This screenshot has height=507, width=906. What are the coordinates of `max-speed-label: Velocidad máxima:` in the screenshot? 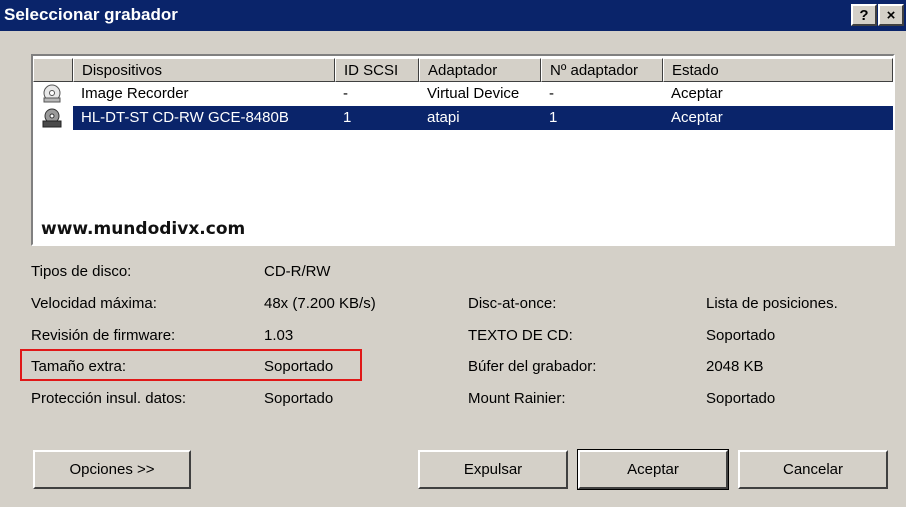 It's located at (94, 303).